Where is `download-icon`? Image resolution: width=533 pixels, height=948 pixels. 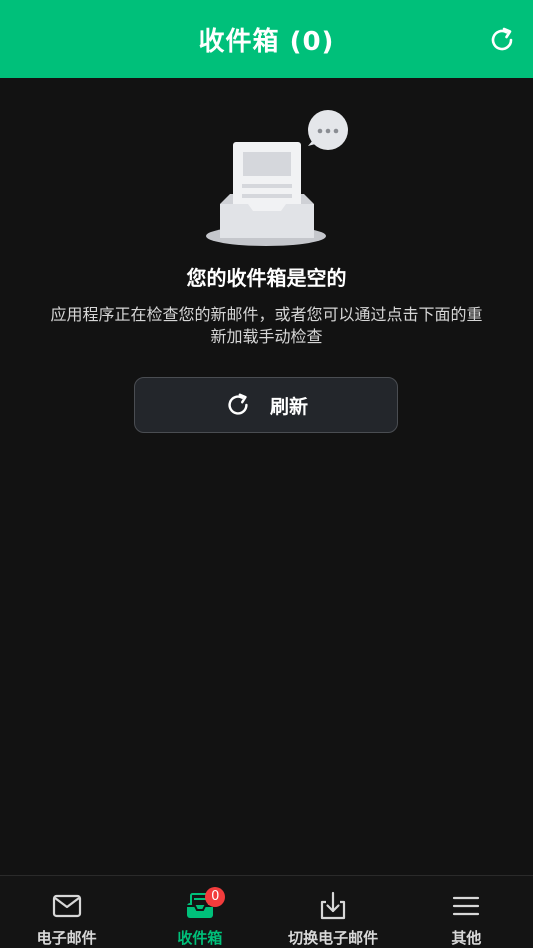 download-icon is located at coordinates (333, 905).